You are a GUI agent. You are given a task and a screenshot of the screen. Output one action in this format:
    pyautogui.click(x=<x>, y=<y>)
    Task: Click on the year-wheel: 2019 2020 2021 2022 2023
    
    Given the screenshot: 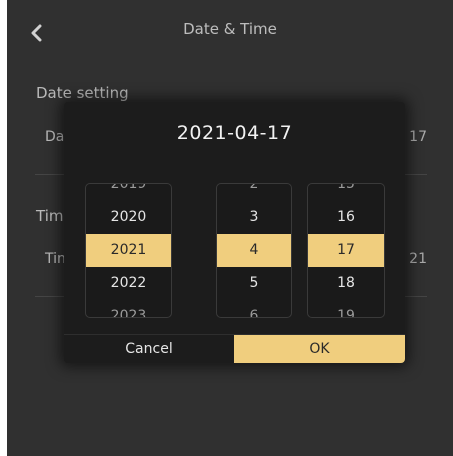 What is the action you would take?
    pyautogui.click(x=128, y=250)
    